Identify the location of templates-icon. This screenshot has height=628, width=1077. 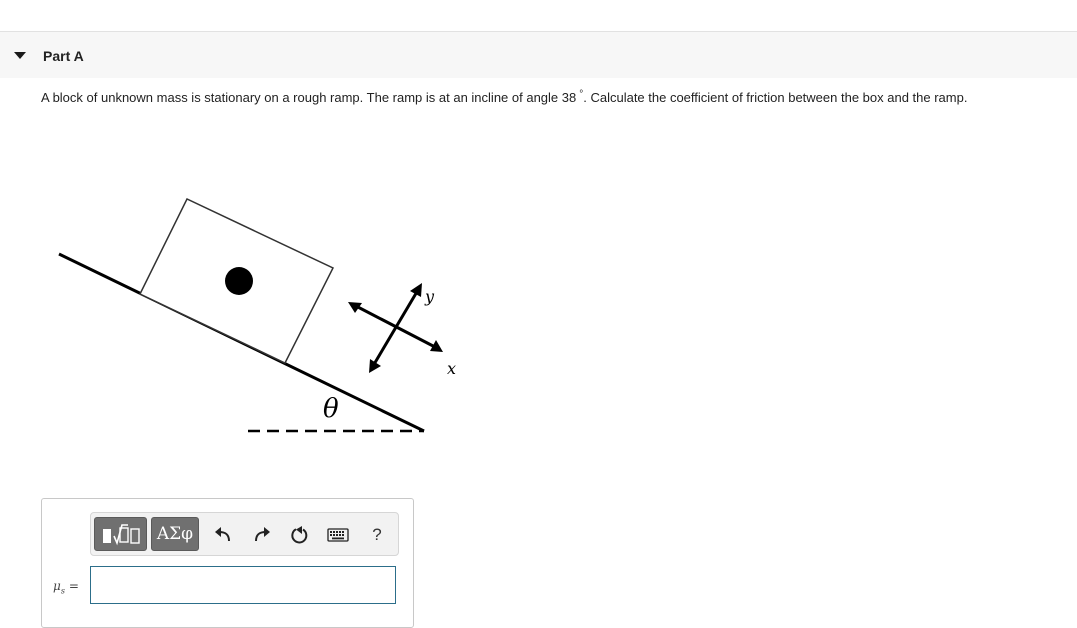
(121, 535).